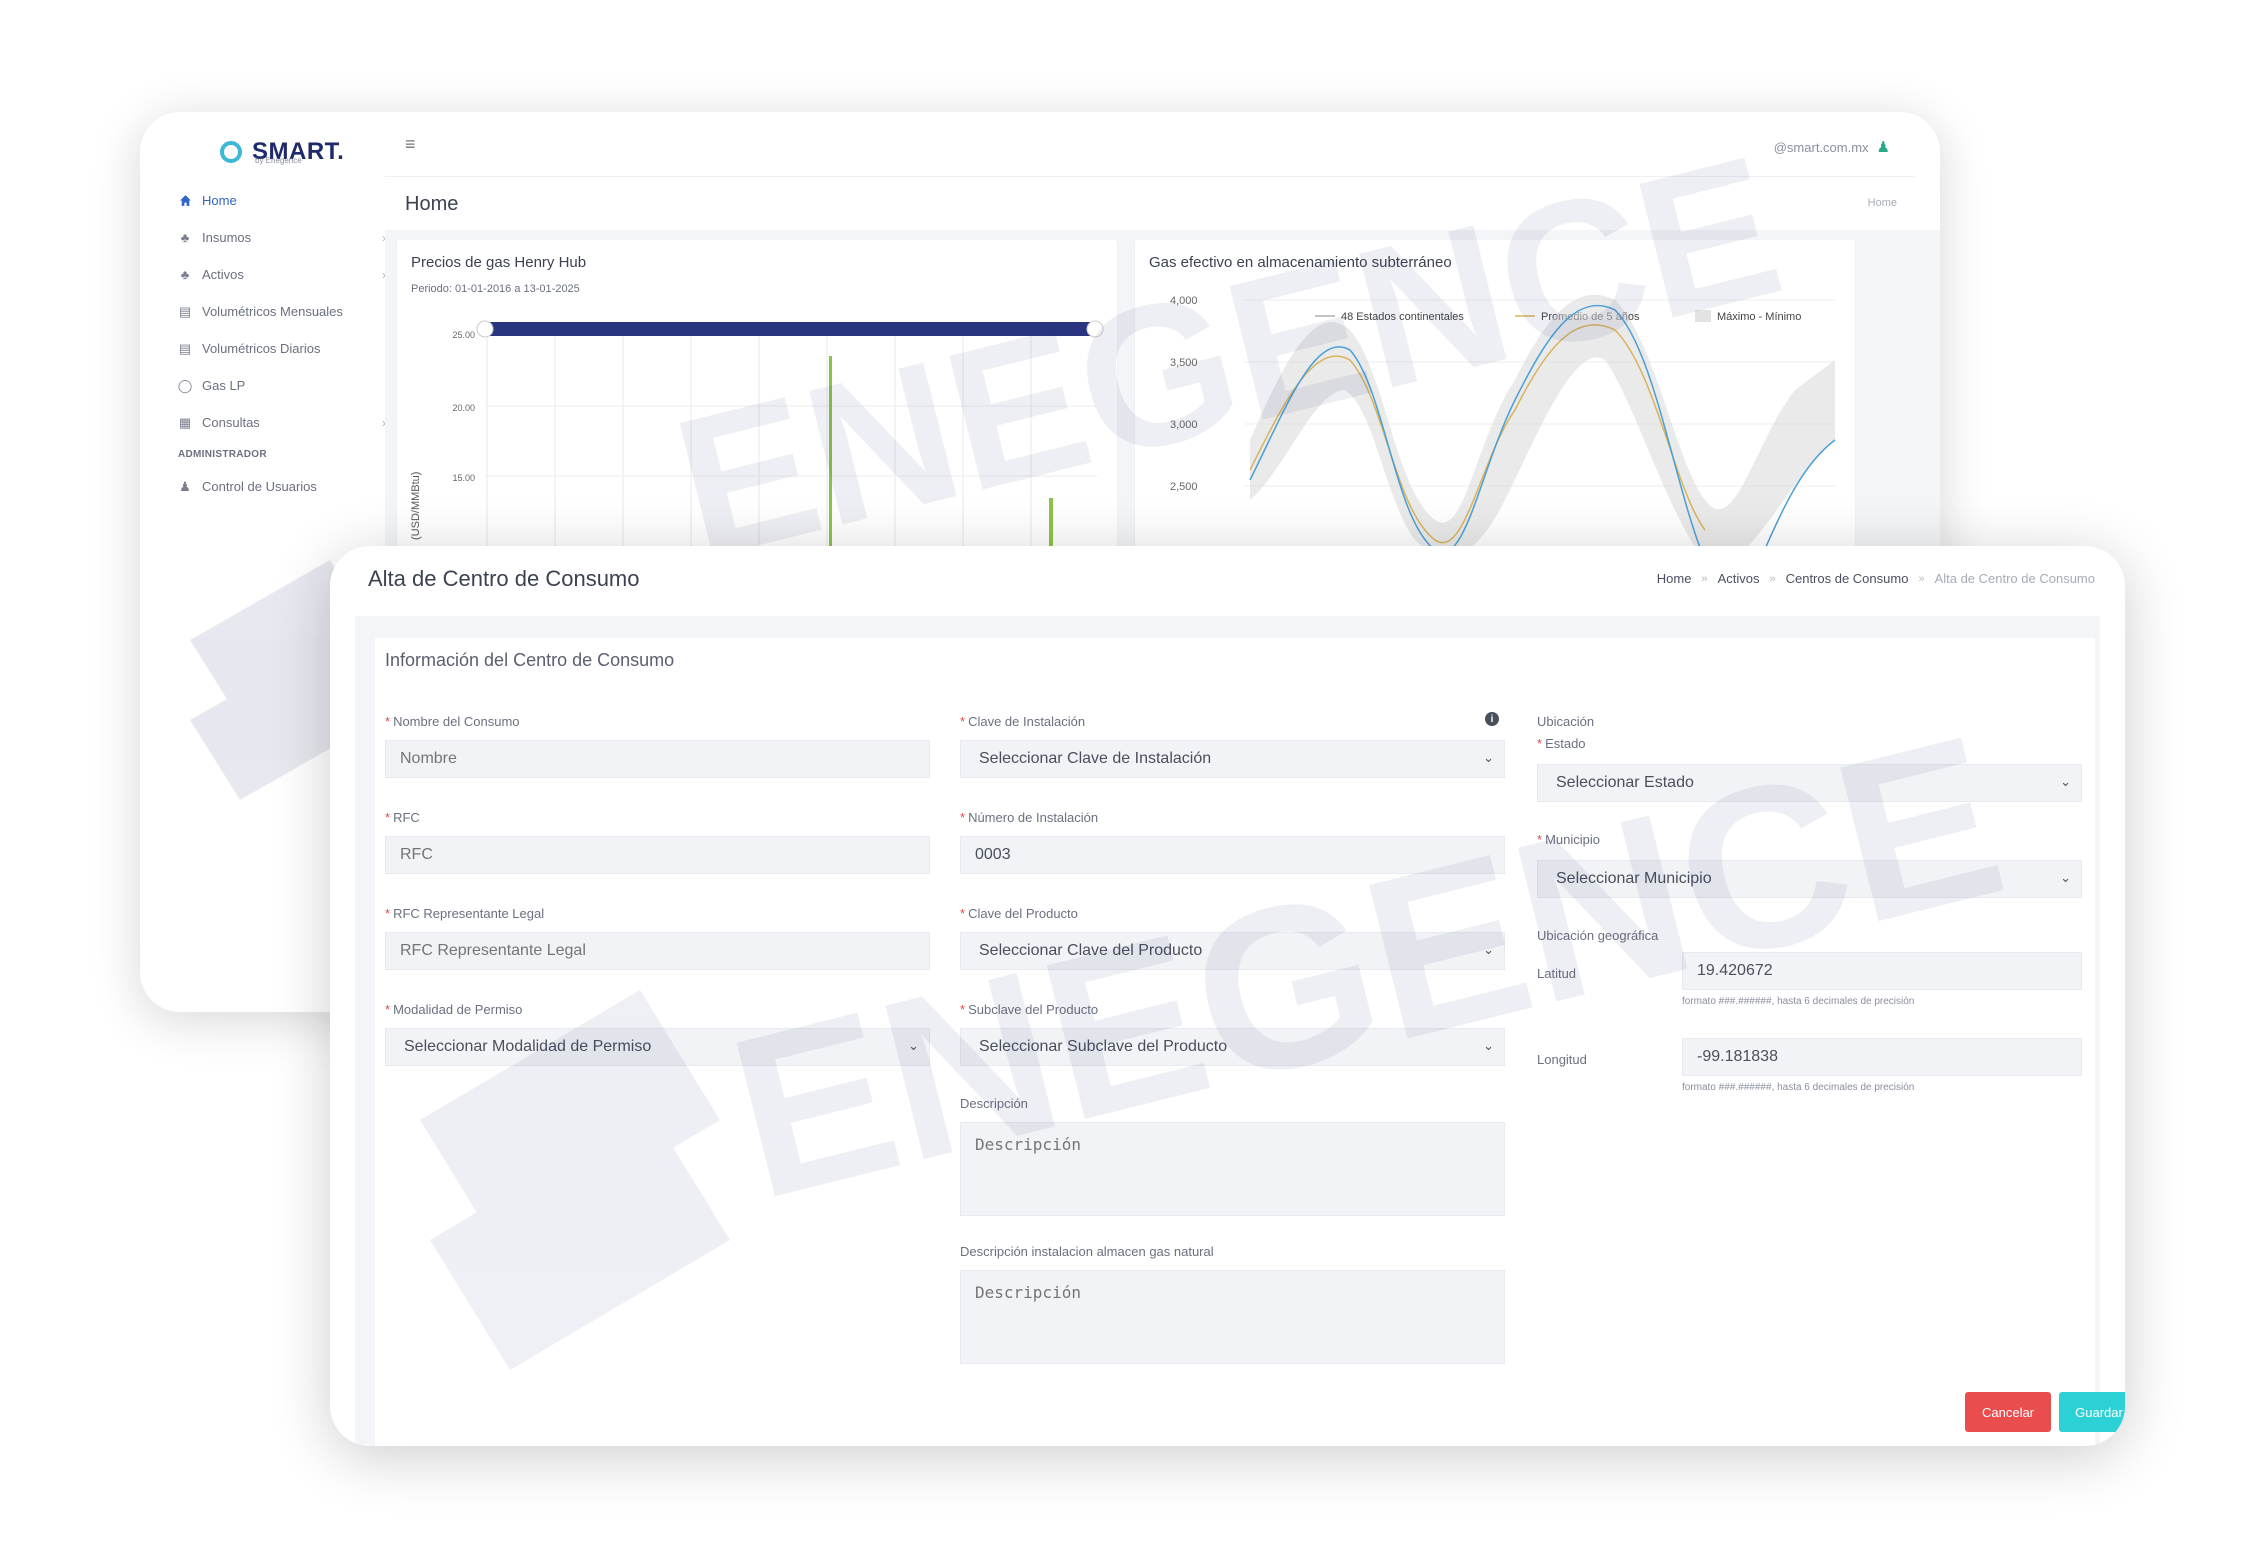 This screenshot has width=2255, height=1553. What do you see at coordinates (1847, 578) in the screenshot?
I see `breadcrumb-centros: Centros de Consumo` at bounding box center [1847, 578].